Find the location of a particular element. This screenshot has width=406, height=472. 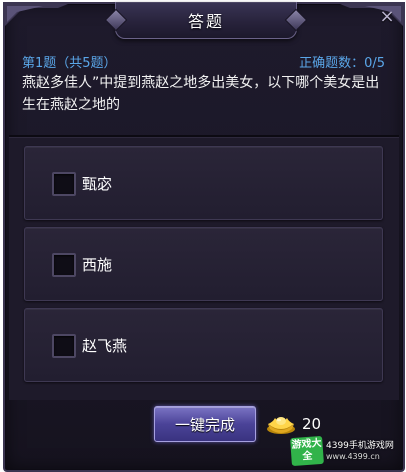

option-1: 甄宓 is located at coordinates (203, 183).